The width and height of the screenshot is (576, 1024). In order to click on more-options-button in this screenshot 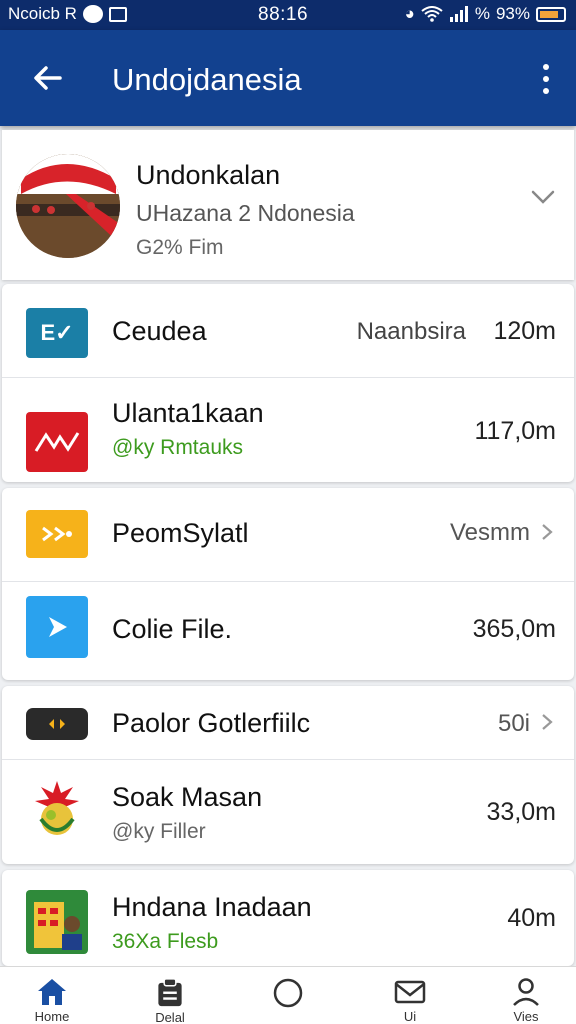, I will do `click(546, 79)`.